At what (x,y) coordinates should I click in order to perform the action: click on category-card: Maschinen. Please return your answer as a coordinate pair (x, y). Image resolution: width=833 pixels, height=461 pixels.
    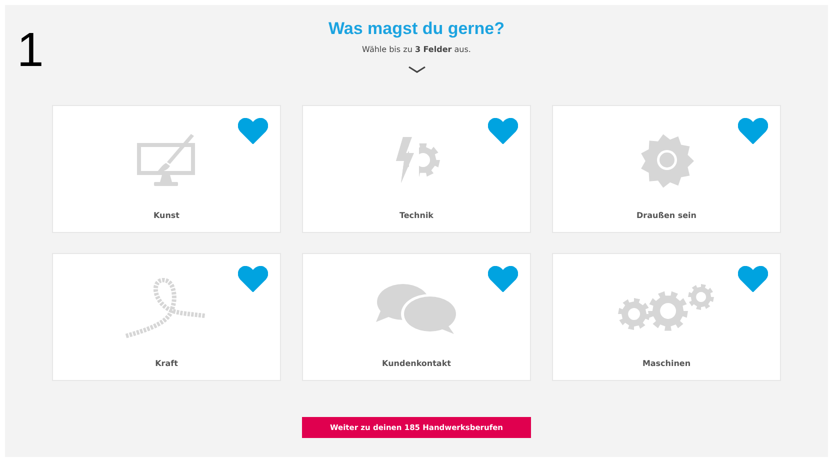
    Looking at the image, I should click on (666, 317).